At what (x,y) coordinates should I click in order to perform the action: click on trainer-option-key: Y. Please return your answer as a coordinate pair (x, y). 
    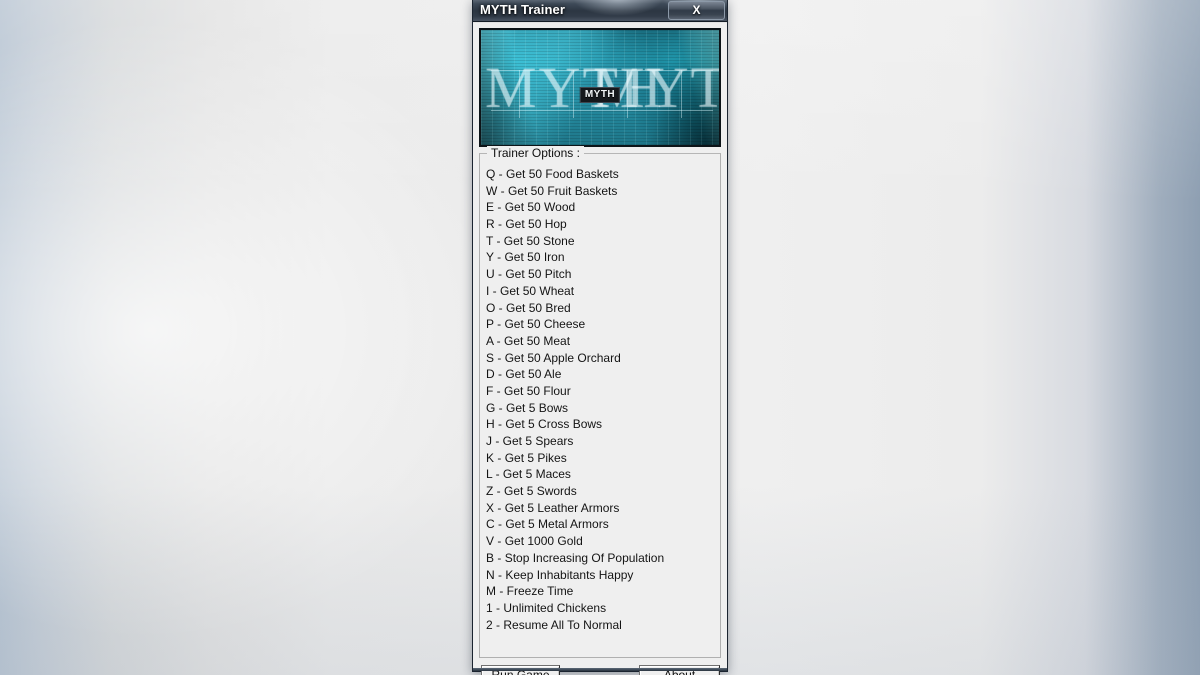
    Looking at the image, I should click on (490, 257).